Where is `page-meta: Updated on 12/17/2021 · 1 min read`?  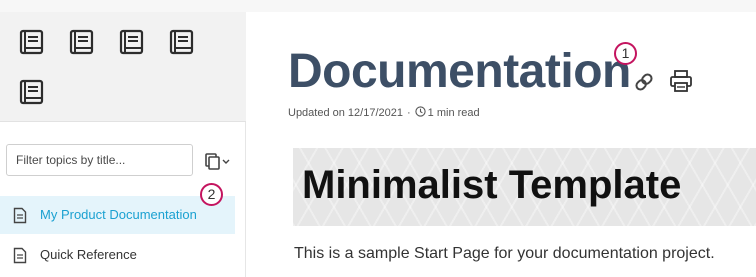 page-meta: Updated on 12/17/2021 · 1 min read is located at coordinates (384, 112).